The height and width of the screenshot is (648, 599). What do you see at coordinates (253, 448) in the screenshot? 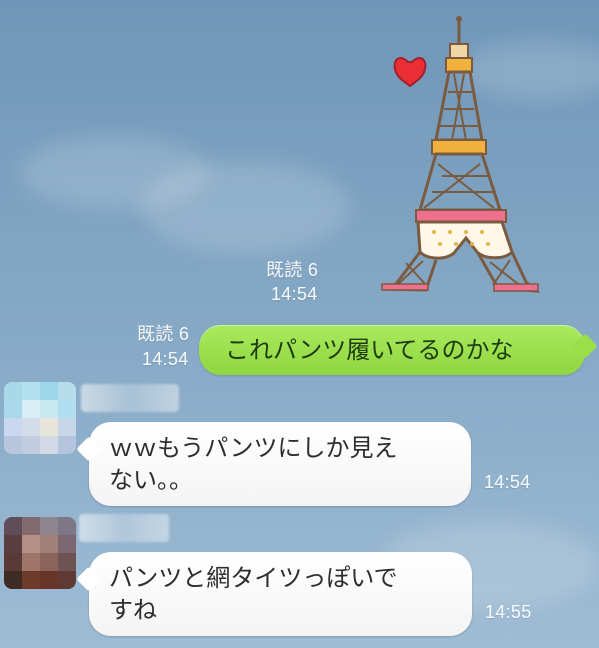
I see `received-message-line: ｗｗもうパンツにしか見え` at bounding box center [253, 448].